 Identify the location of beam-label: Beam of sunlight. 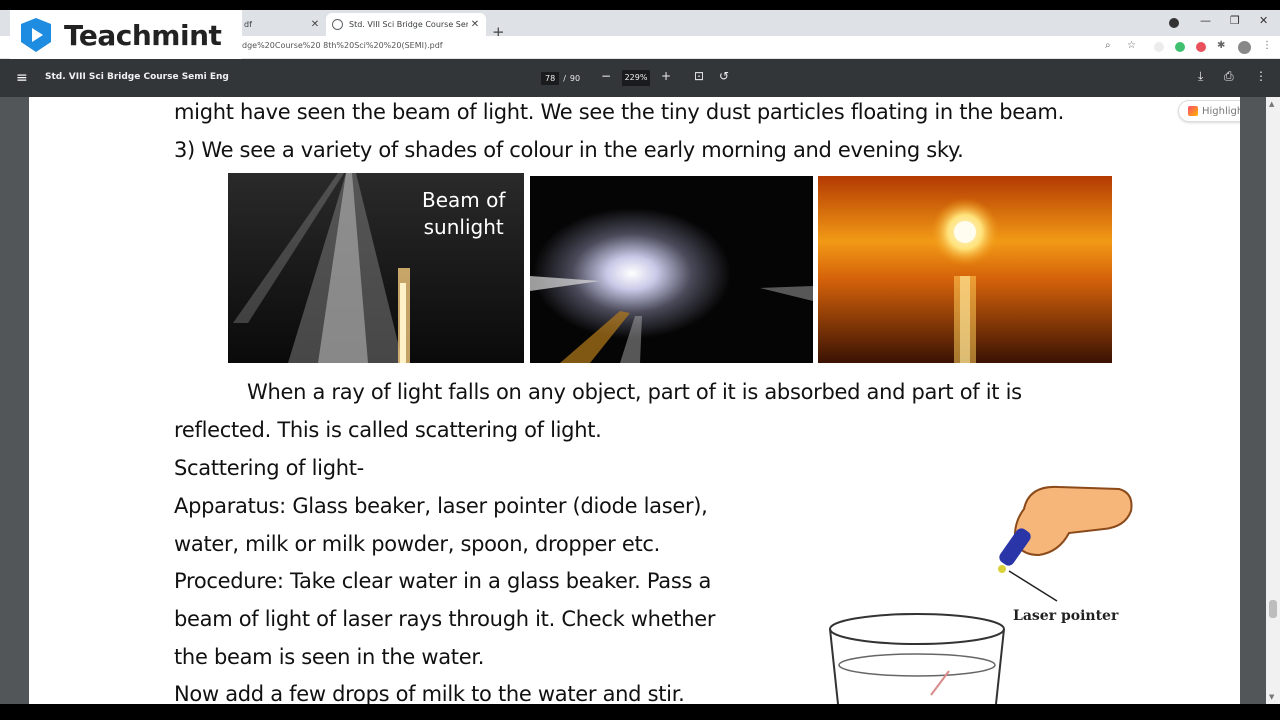
(463, 214).